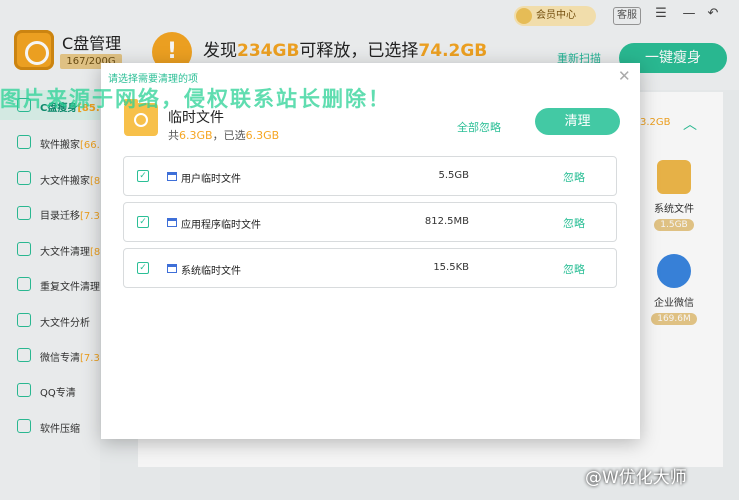 This screenshot has width=739, height=500. I want to click on clean-button: 清理, so click(577, 121).